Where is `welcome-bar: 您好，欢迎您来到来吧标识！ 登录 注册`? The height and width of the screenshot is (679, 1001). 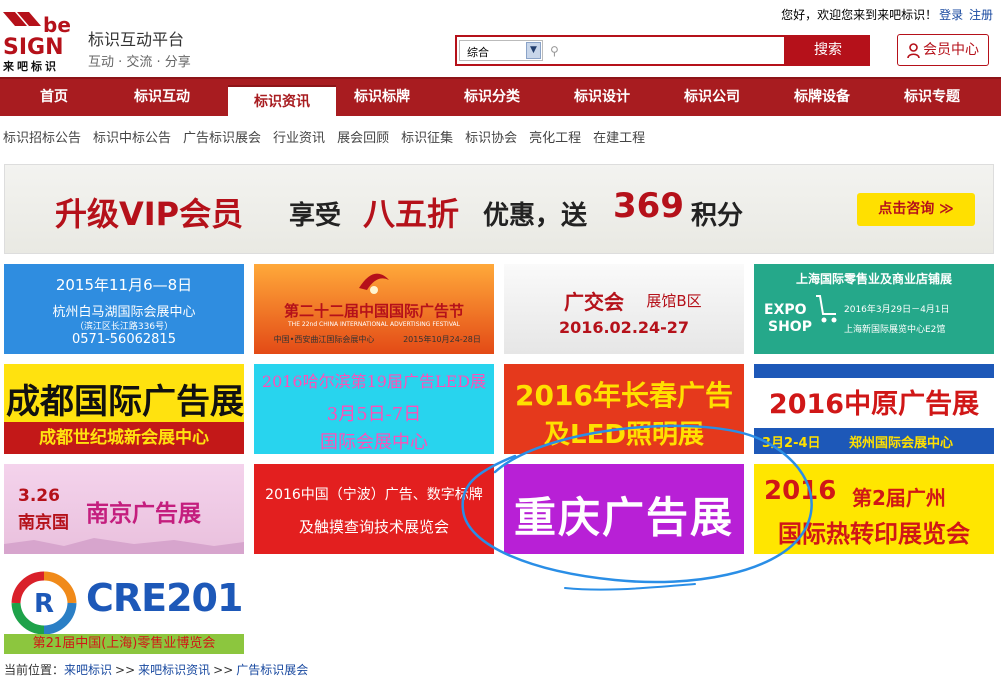 welcome-bar: 您好，欢迎您来到来吧标识！ 登录 注册 is located at coordinates (887, 14).